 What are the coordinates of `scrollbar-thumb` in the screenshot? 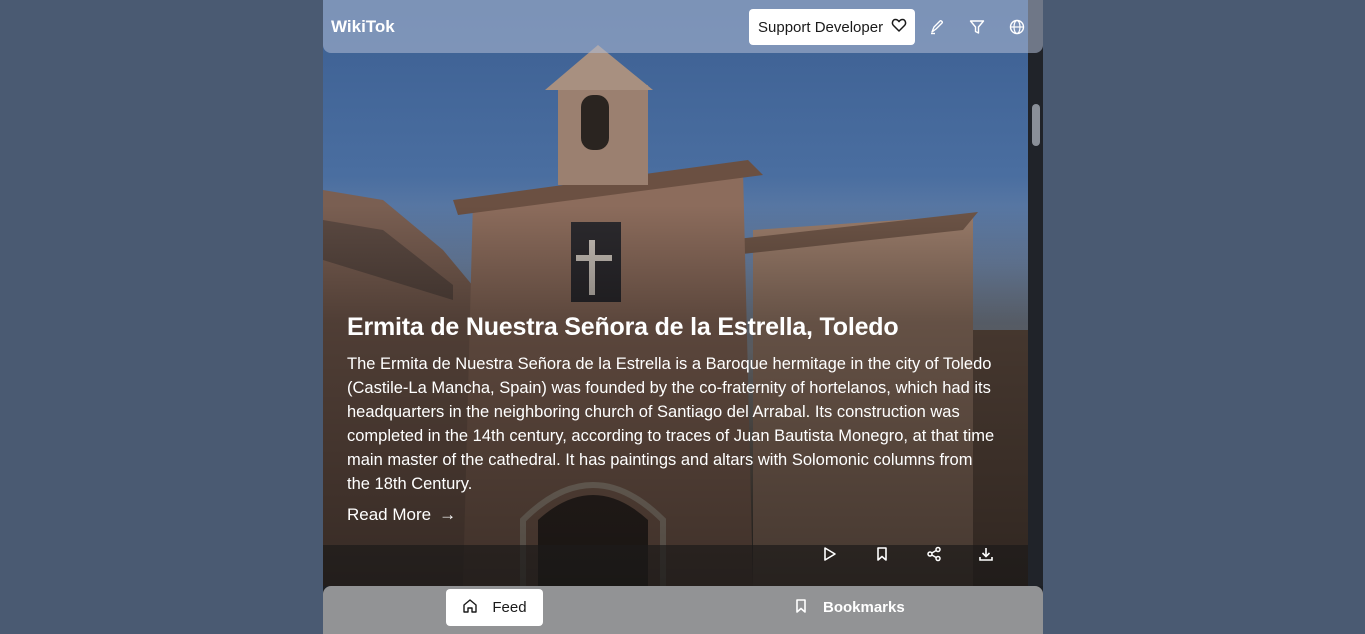 It's located at (1036, 125).